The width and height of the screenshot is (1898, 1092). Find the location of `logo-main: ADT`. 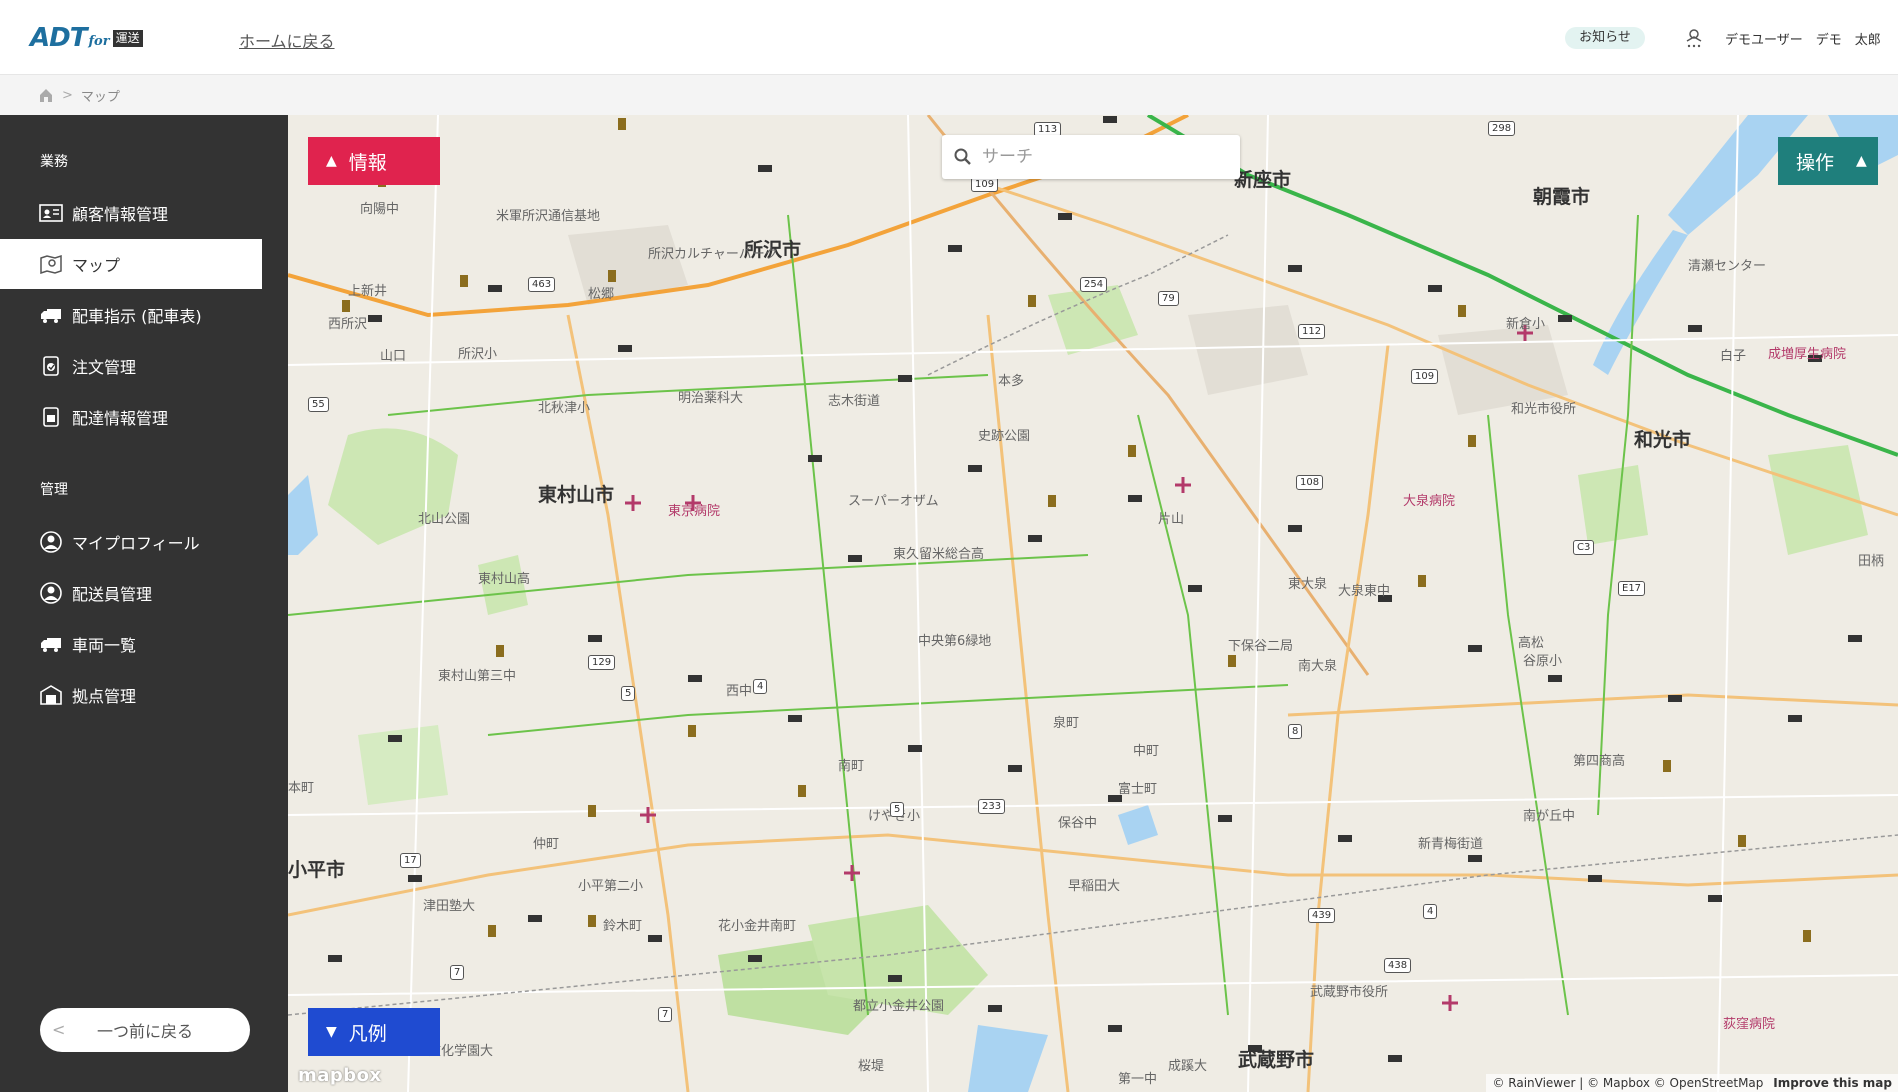

logo-main: ADT is located at coordinates (58, 38).